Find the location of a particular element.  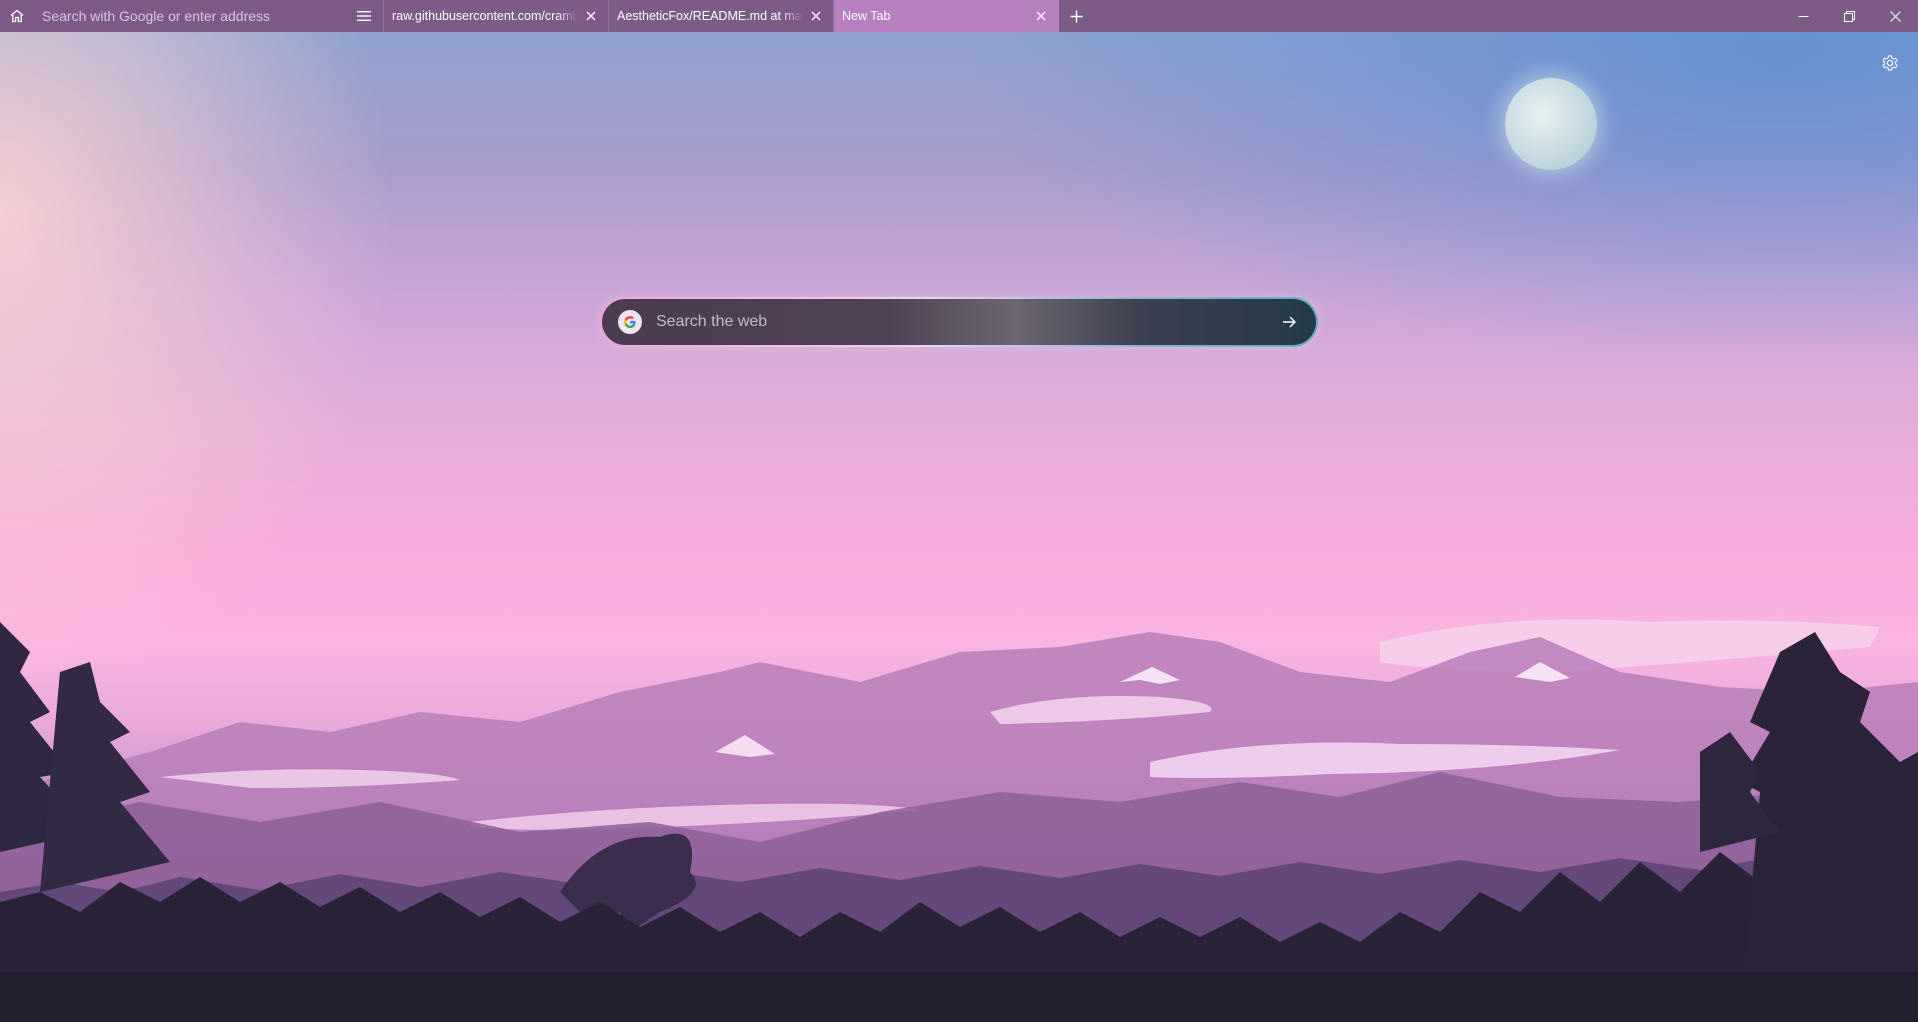

web-search-input is located at coordinates (963, 322).